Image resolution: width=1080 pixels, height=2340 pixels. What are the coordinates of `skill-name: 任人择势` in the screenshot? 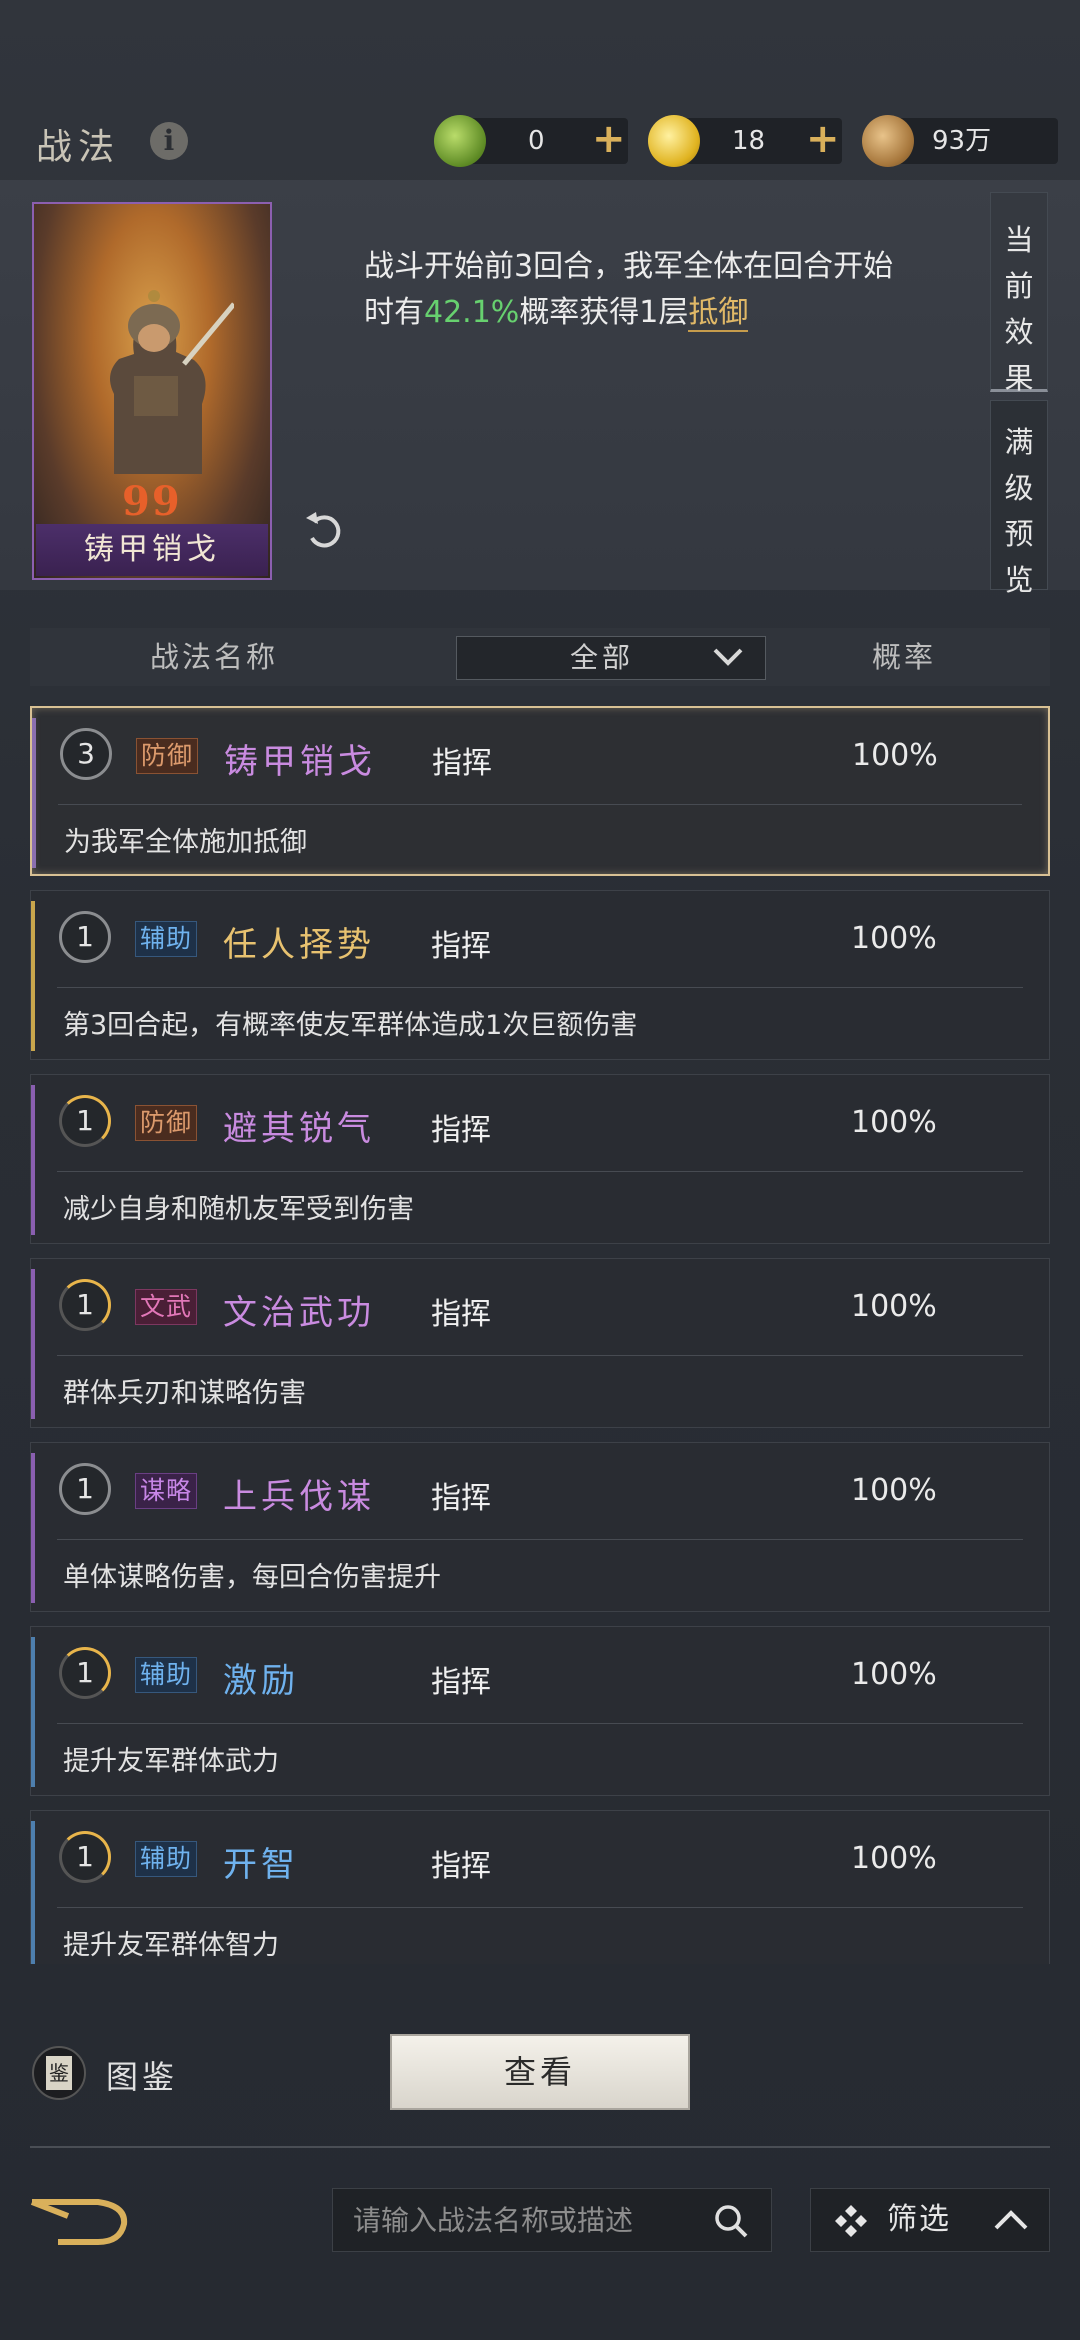 It's located at (299, 945).